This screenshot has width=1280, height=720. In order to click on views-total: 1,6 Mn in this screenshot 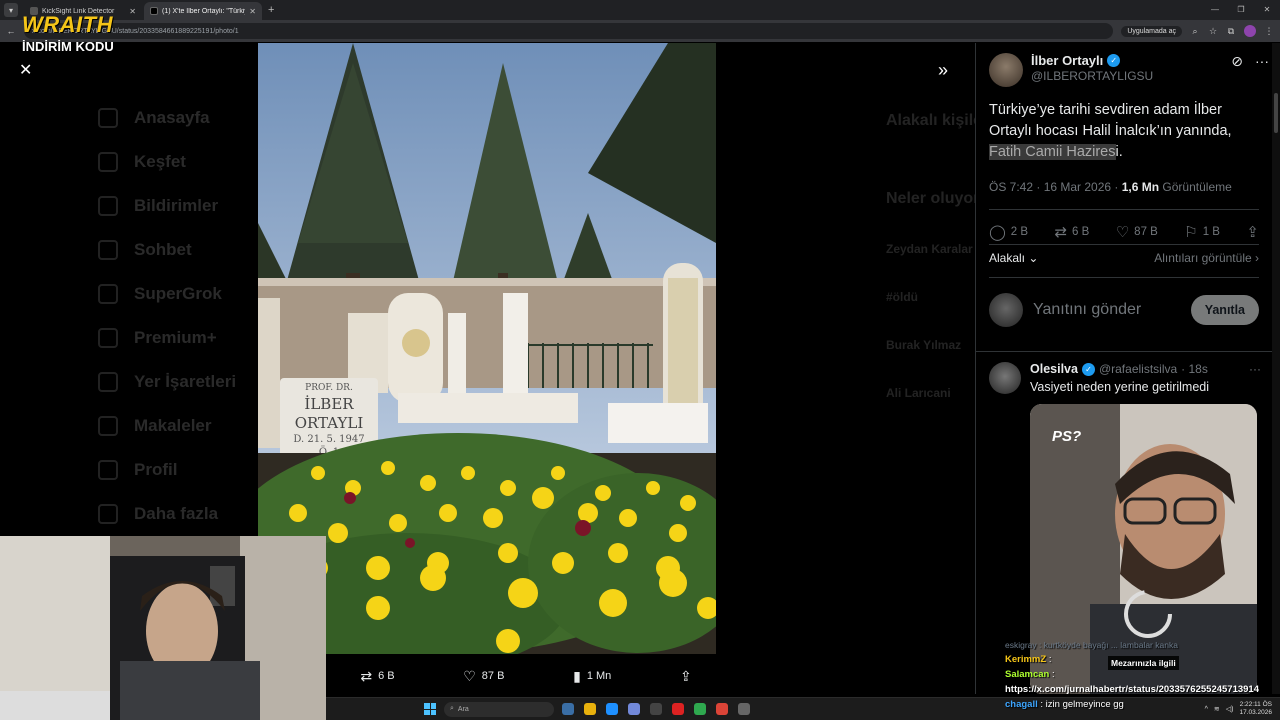, I will do `click(1140, 187)`.